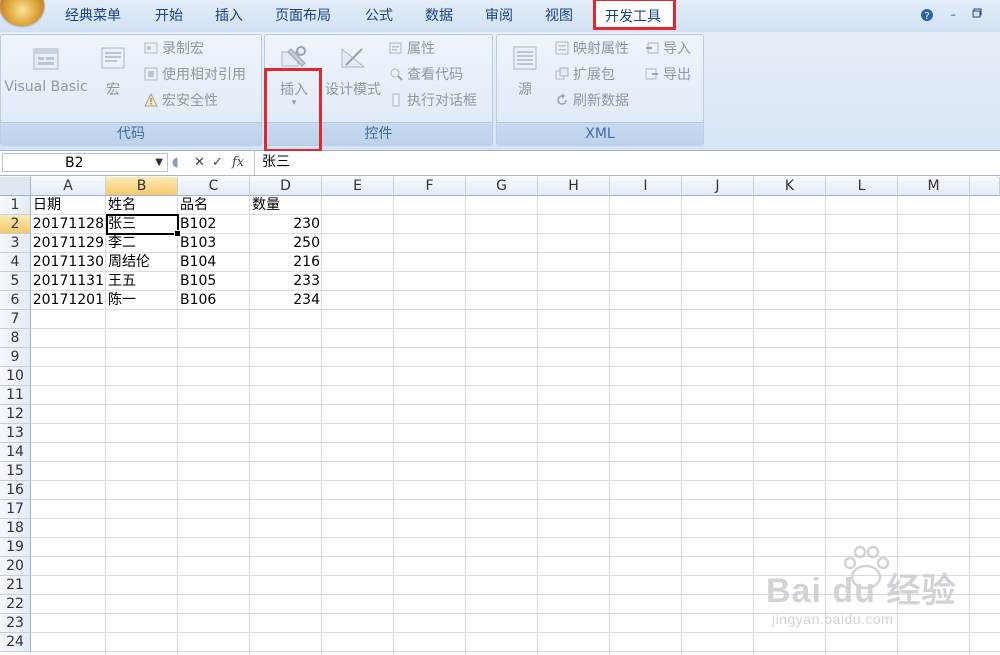 Image resolution: width=1000 pixels, height=655 pixels. What do you see at coordinates (421, 49) in the screenshot?
I see `properties-label: 属性` at bounding box center [421, 49].